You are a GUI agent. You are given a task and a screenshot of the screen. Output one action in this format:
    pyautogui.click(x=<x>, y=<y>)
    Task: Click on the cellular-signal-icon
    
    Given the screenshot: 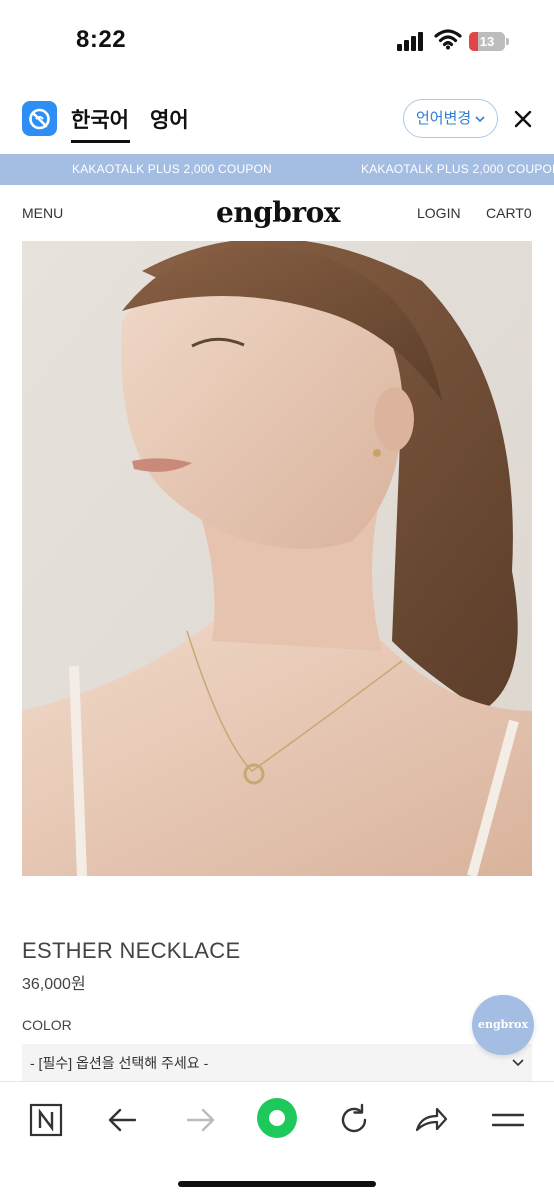 What is the action you would take?
    pyautogui.click(x=412, y=41)
    